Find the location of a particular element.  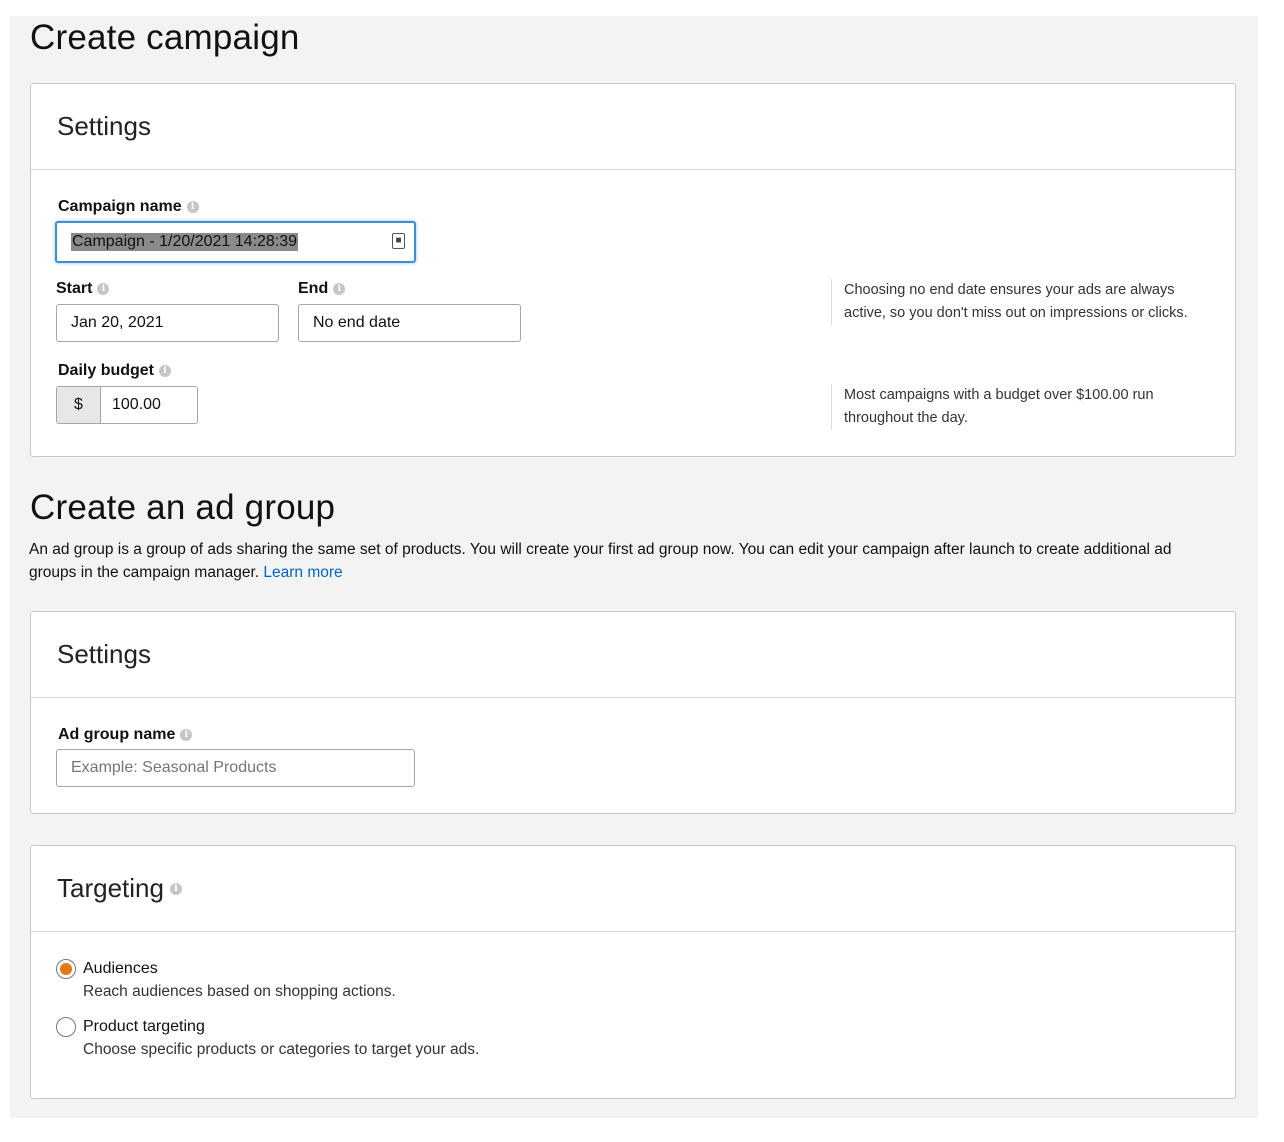

end-label: End i is located at coordinates (322, 289).